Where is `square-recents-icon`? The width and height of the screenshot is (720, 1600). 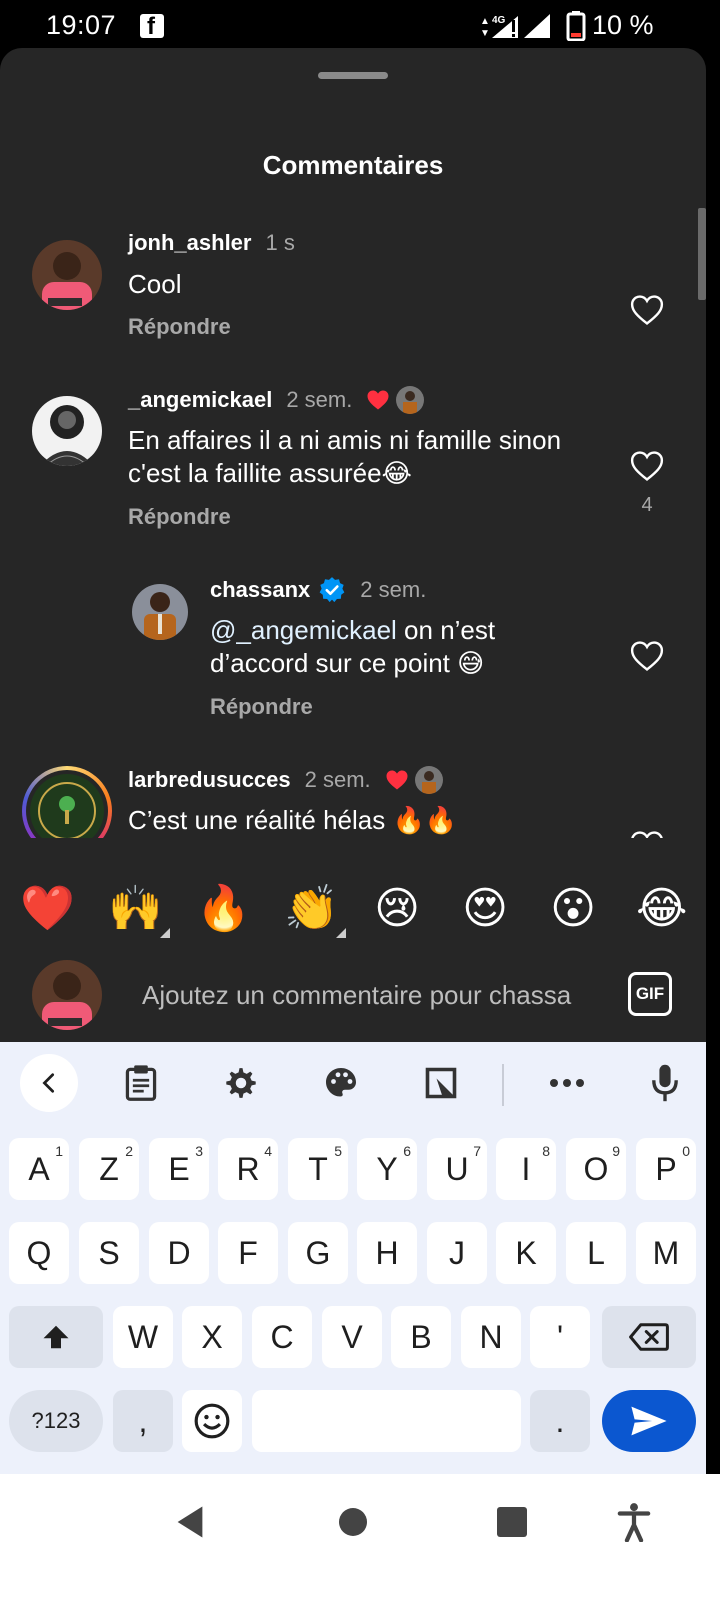
square-recents-icon is located at coordinates (512, 1522).